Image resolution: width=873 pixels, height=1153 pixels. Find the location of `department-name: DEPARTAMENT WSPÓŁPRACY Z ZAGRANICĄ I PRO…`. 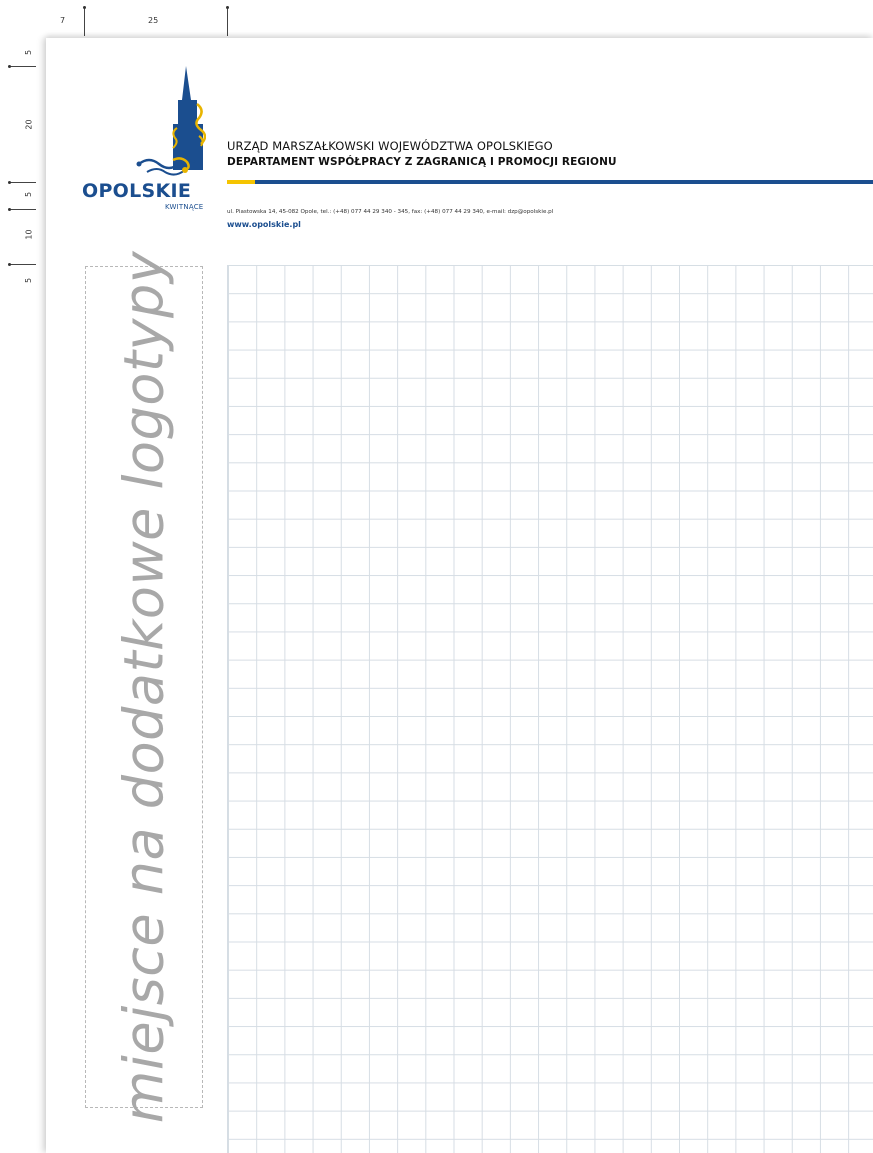

department-name: DEPARTAMENT WSPÓŁPRACY Z ZAGRANICĄ I PRO… is located at coordinates (422, 162).